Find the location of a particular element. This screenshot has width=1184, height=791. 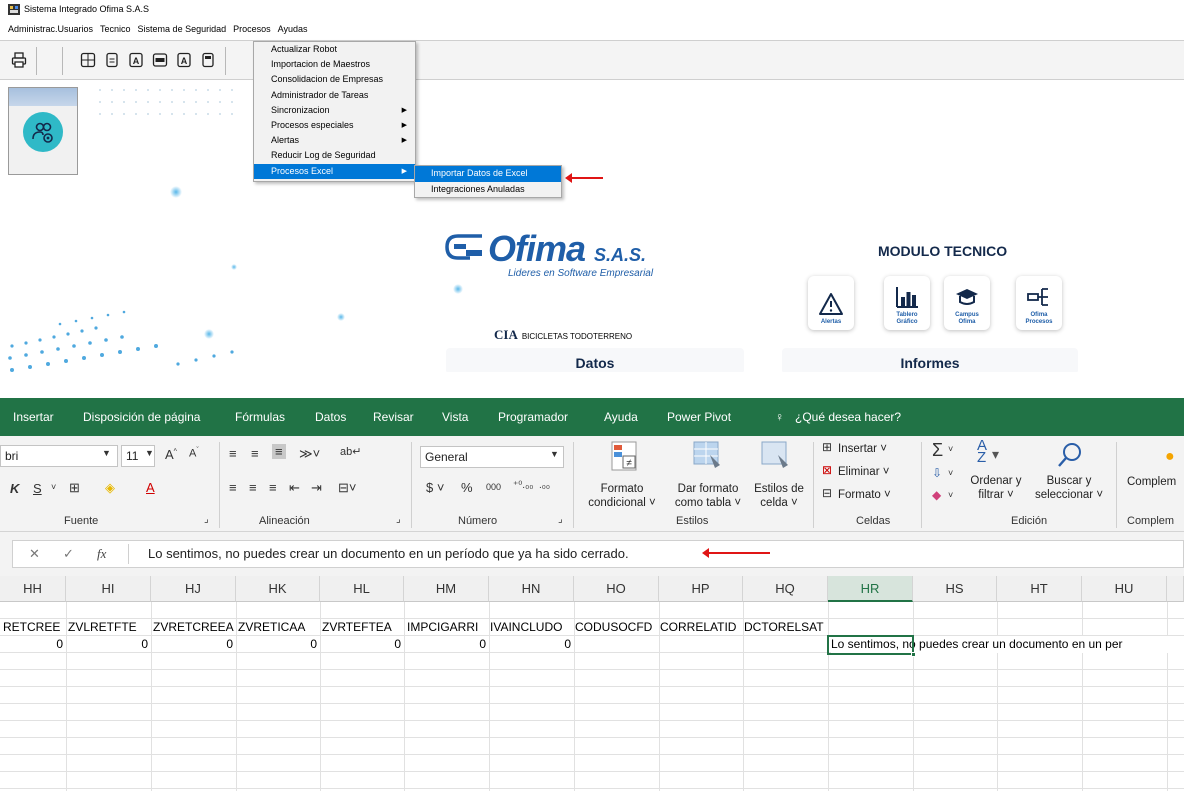

percent-icon: % is located at coordinates (467, 487).